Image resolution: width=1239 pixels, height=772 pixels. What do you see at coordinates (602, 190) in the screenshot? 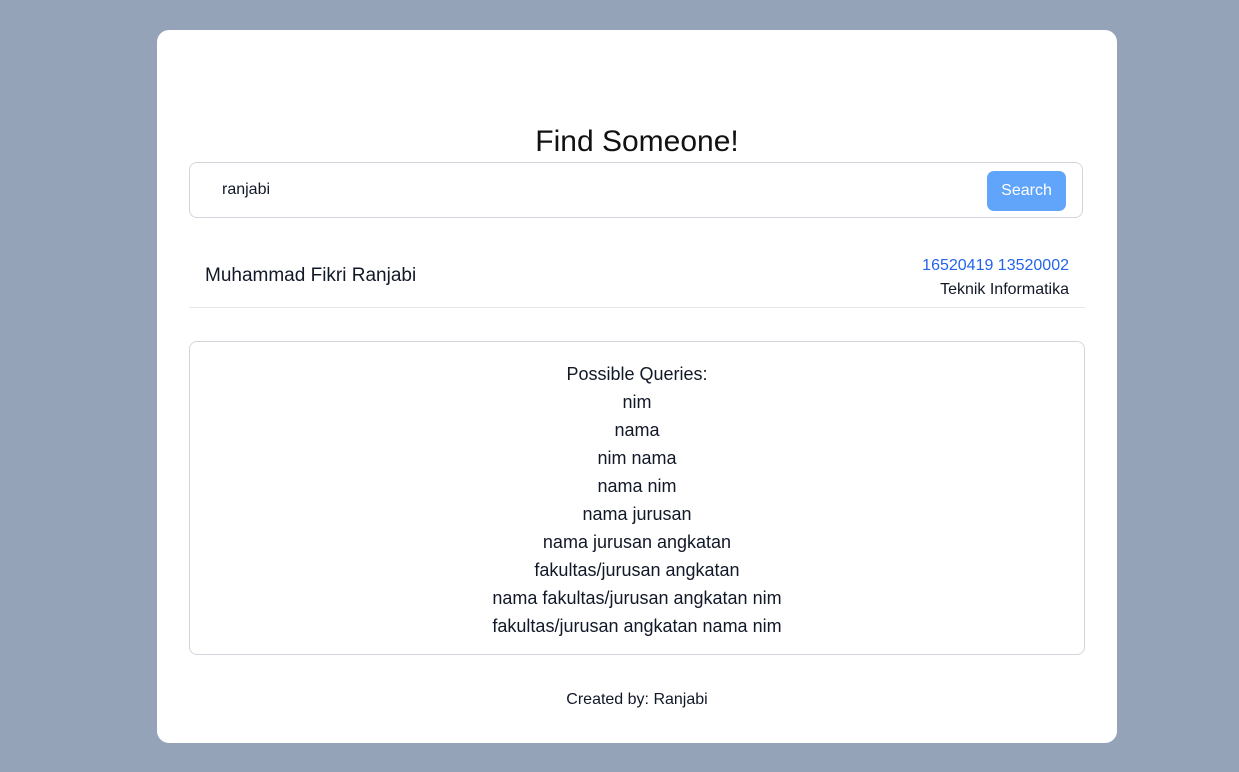
I see `search-input` at bounding box center [602, 190].